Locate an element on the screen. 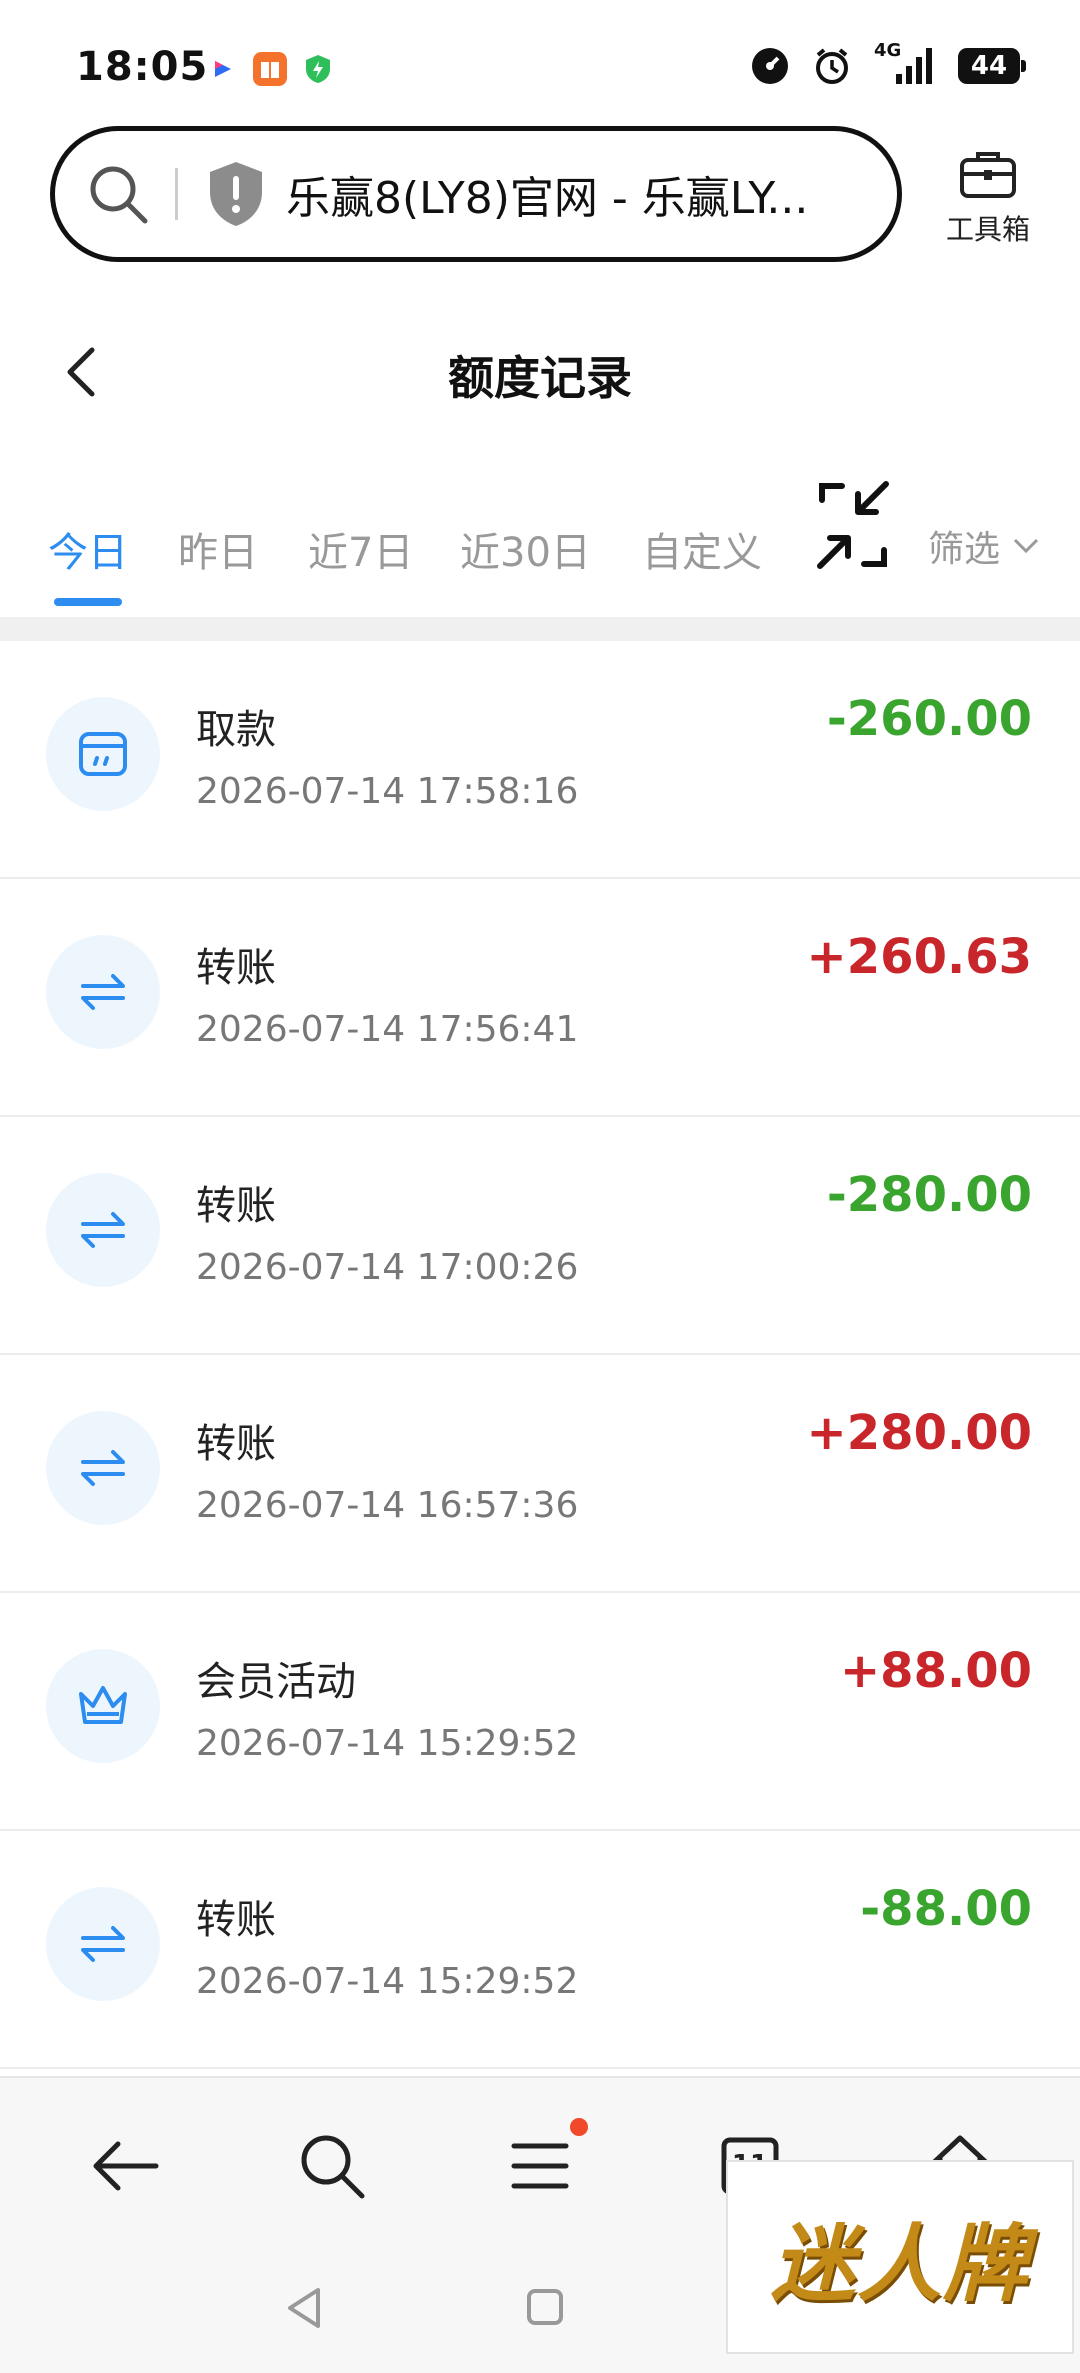 The height and width of the screenshot is (2373, 1080). record-time: 2026-07-14 17:56:41 is located at coordinates (387, 1029).